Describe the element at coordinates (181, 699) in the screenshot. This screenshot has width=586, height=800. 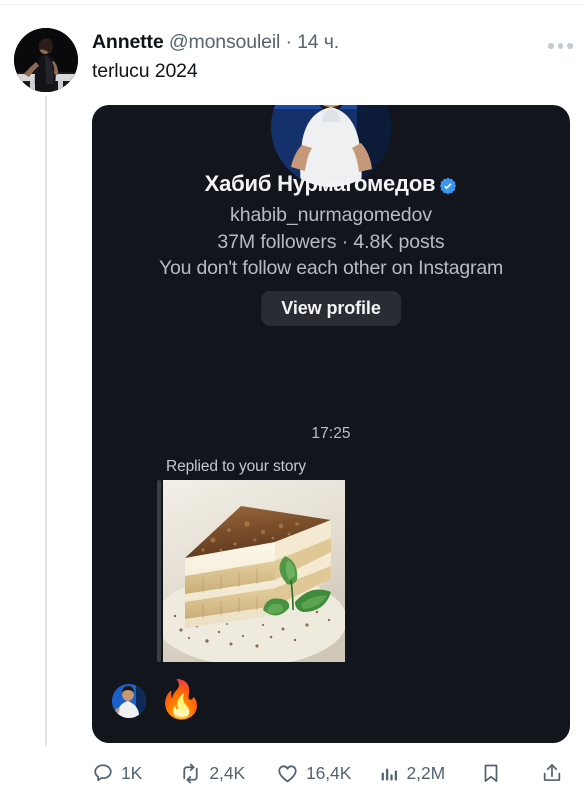
I see `fire-emoji: 🔥` at that location.